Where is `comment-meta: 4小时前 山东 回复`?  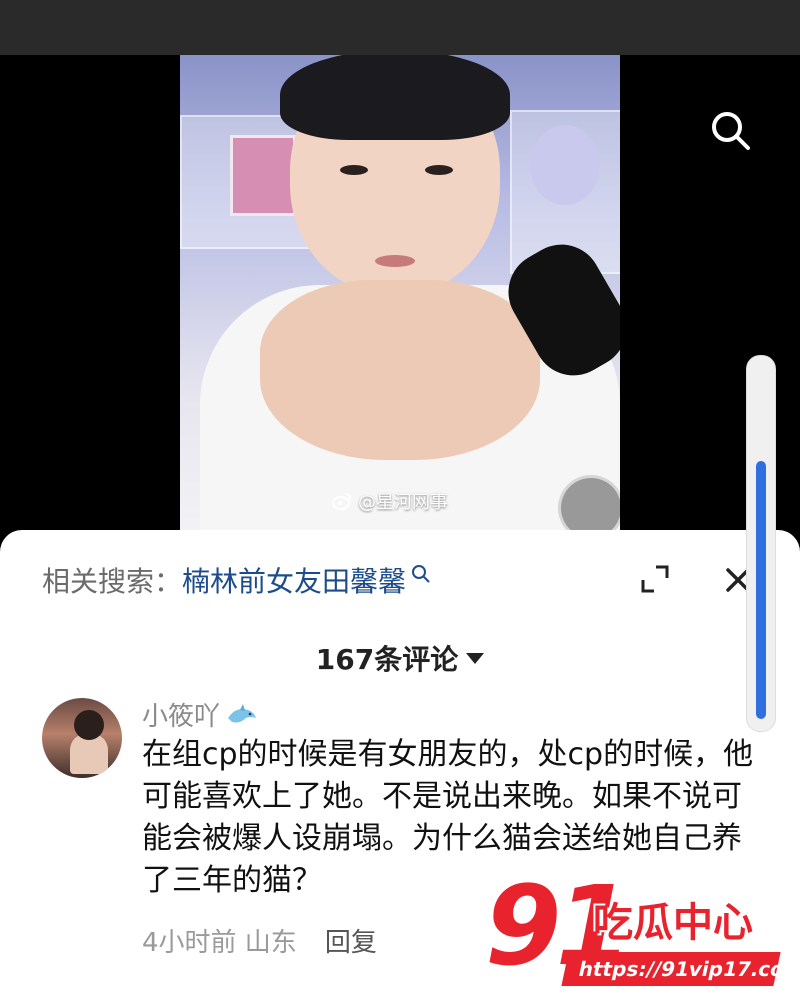
comment-meta: 4小时前 山东 回复 is located at coordinates (259, 940).